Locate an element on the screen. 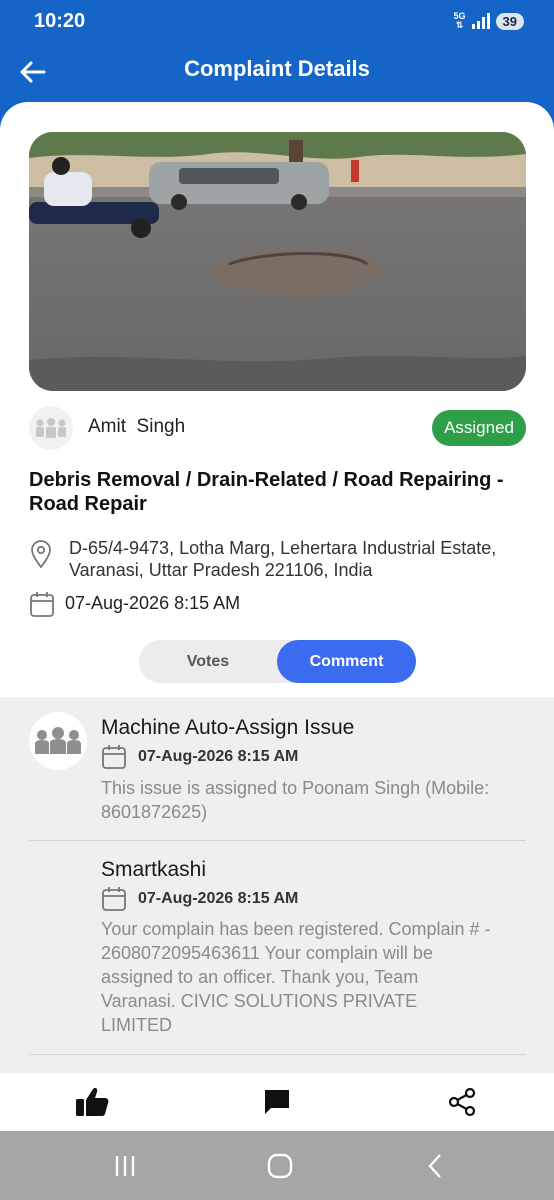 This screenshot has width=554, height=1200. recent-apps-button is located at coordinates (125, 1166).